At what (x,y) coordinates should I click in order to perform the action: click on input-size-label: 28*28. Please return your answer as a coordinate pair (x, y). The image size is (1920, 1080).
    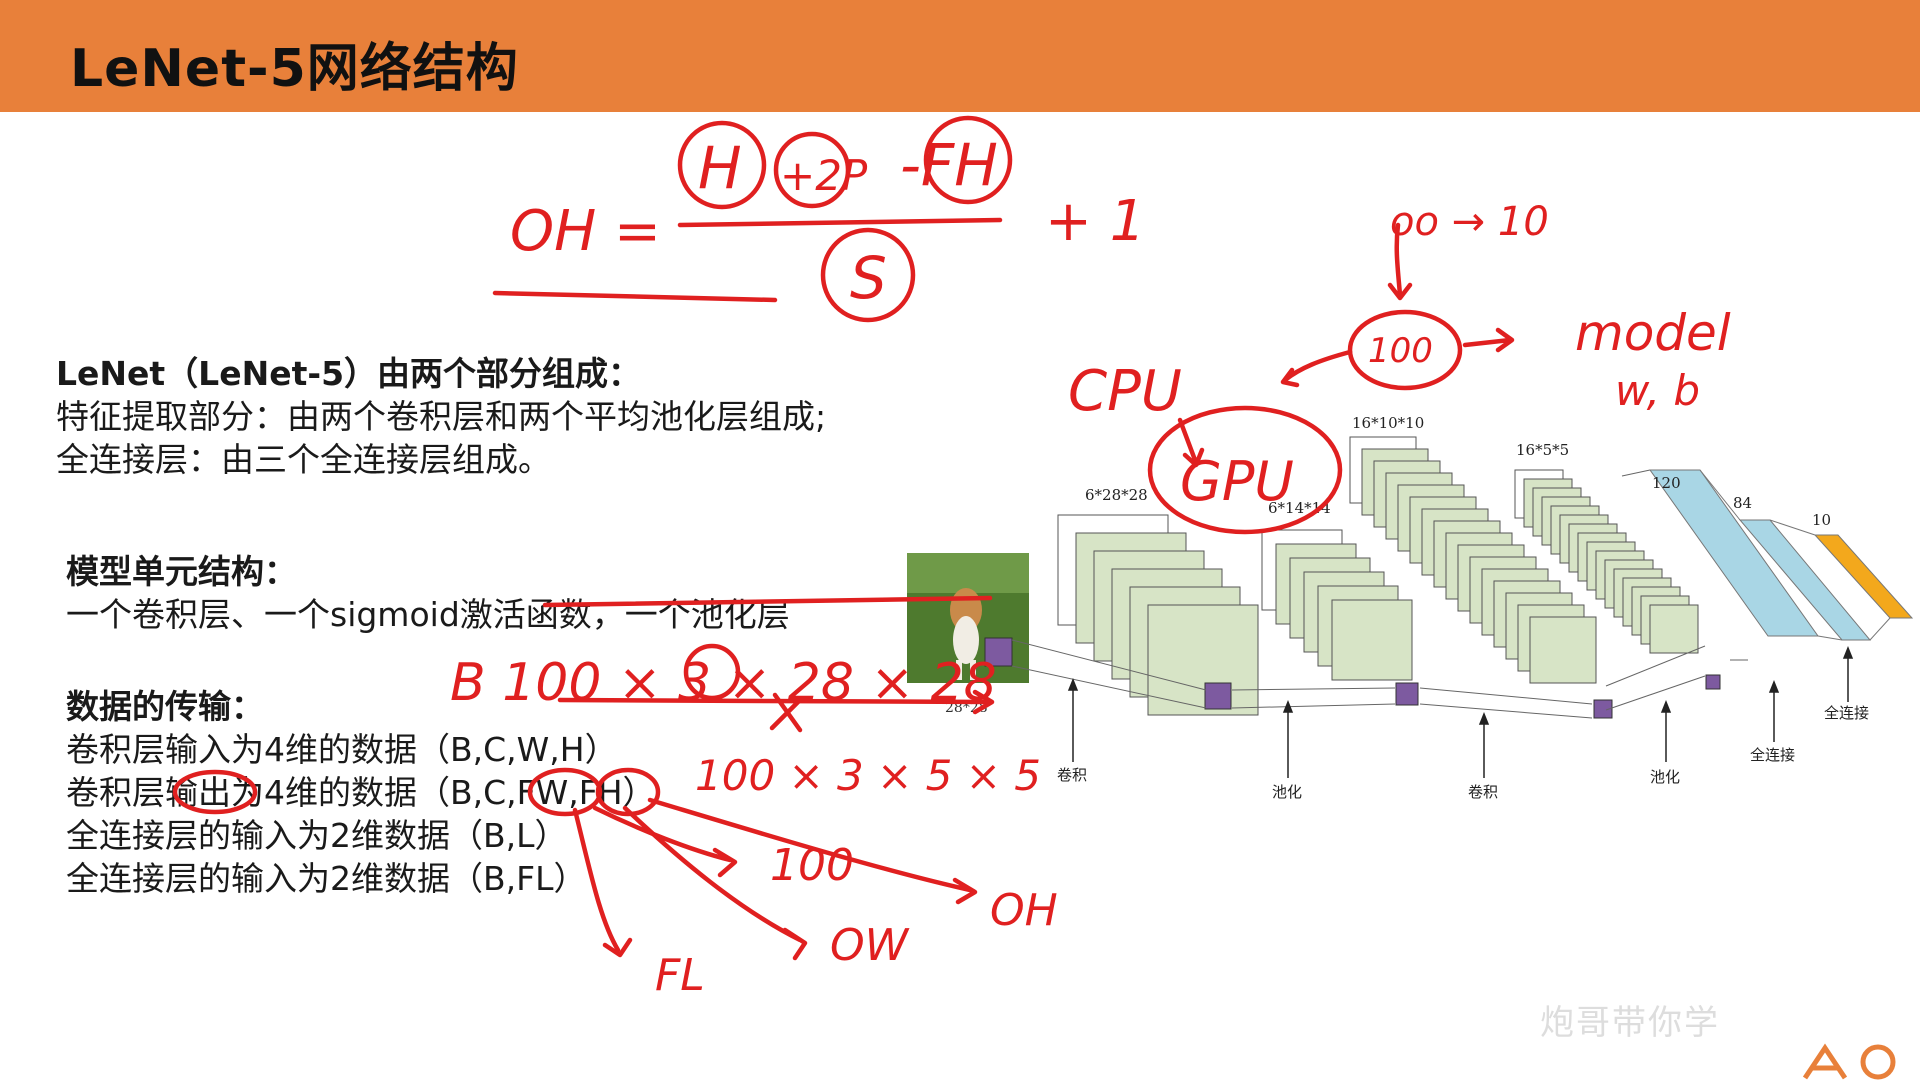
    Looking at the image, I should click on (966, 708).